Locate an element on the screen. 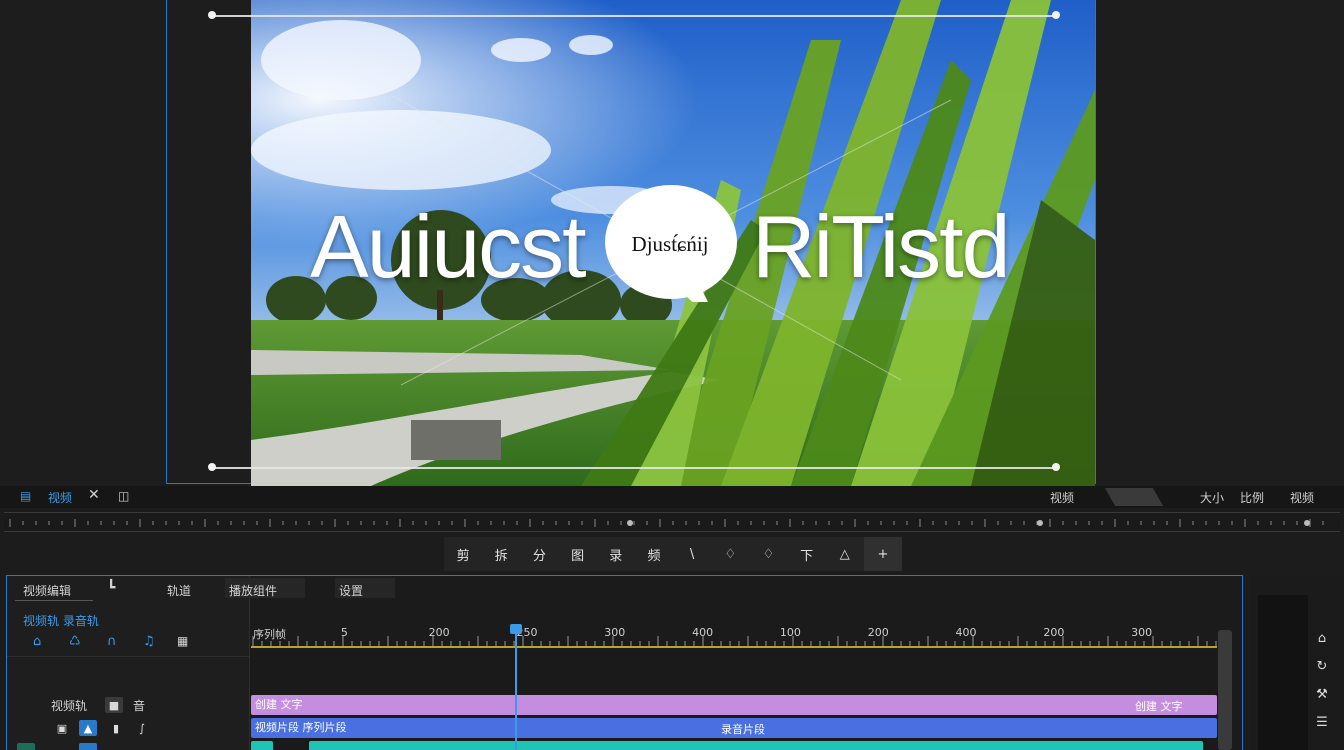 This screenshot has width=1344, height=750. clip-teal-start is located at coordinates (262, 745).